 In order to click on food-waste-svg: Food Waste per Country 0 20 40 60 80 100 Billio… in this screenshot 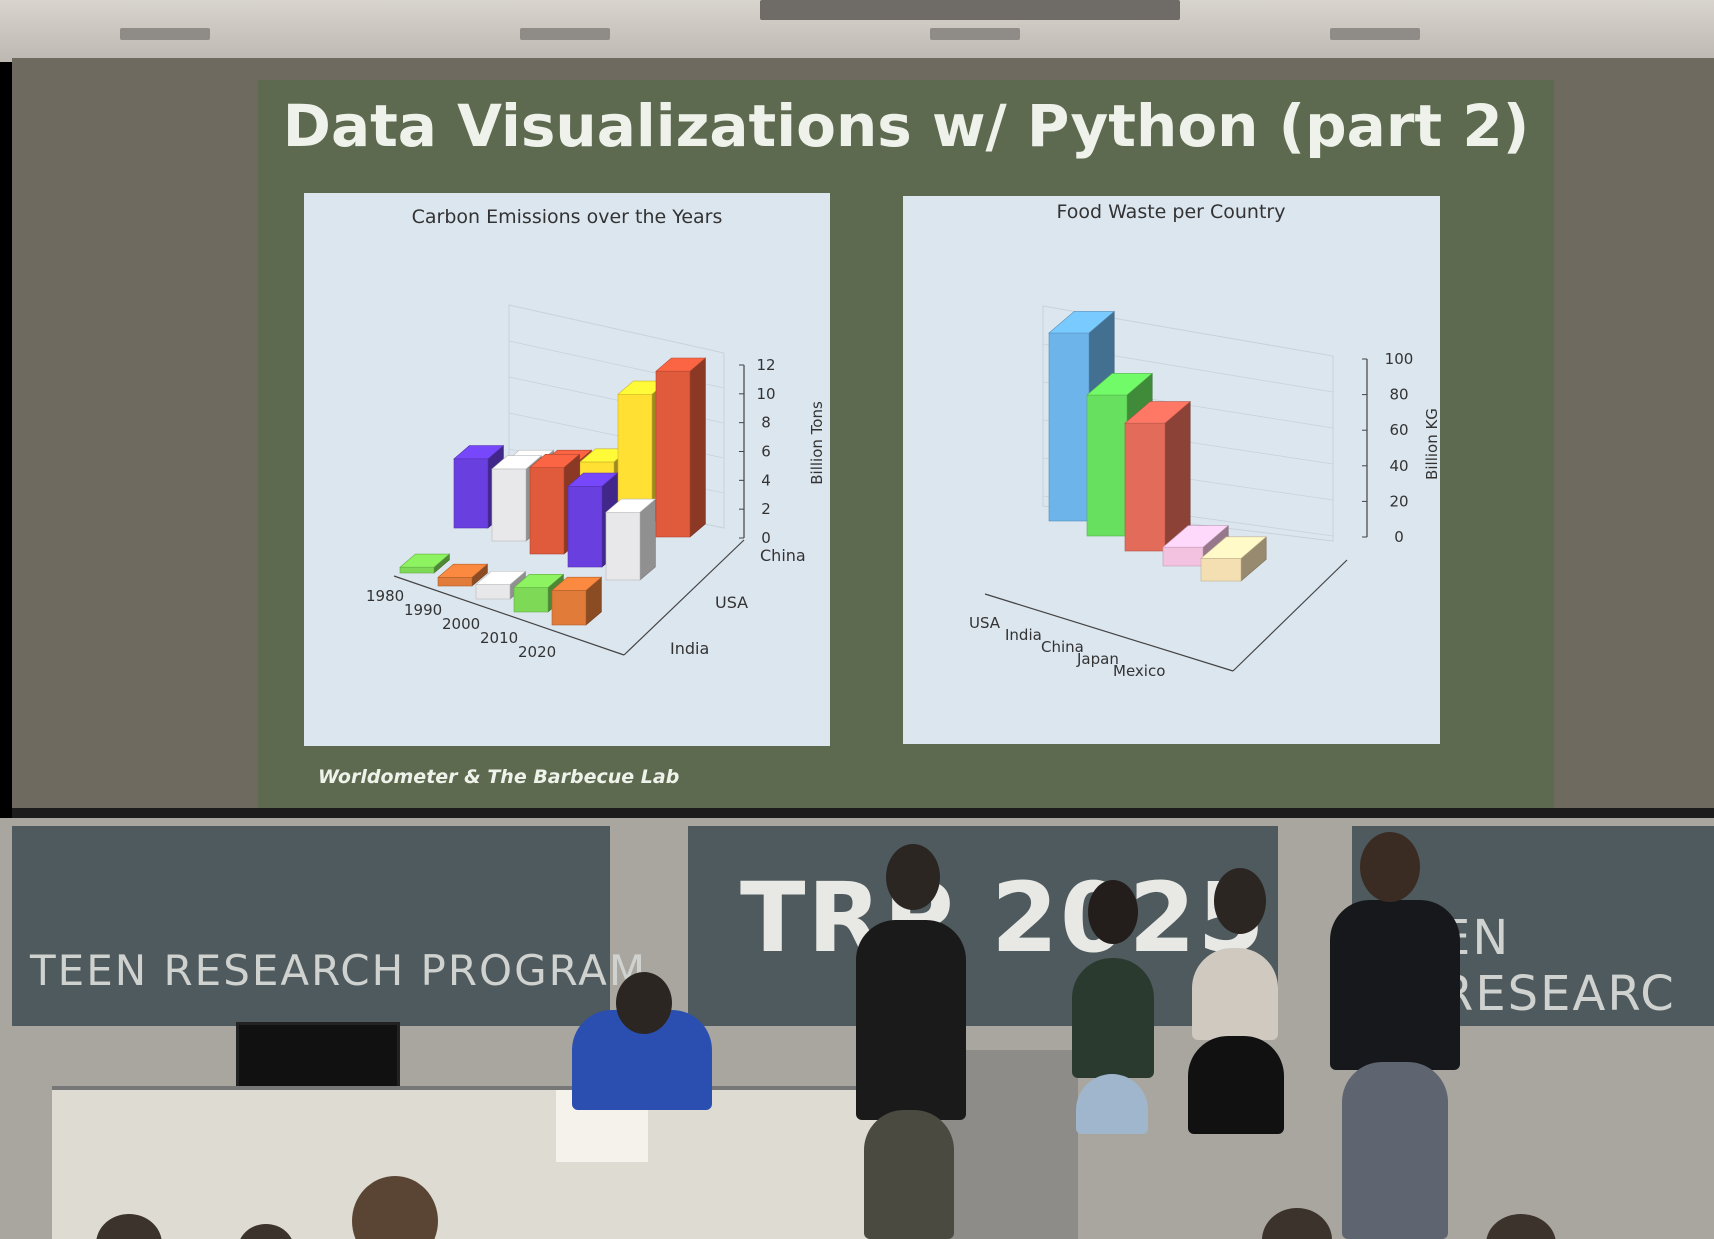, I will do `click(1204, 440)`.